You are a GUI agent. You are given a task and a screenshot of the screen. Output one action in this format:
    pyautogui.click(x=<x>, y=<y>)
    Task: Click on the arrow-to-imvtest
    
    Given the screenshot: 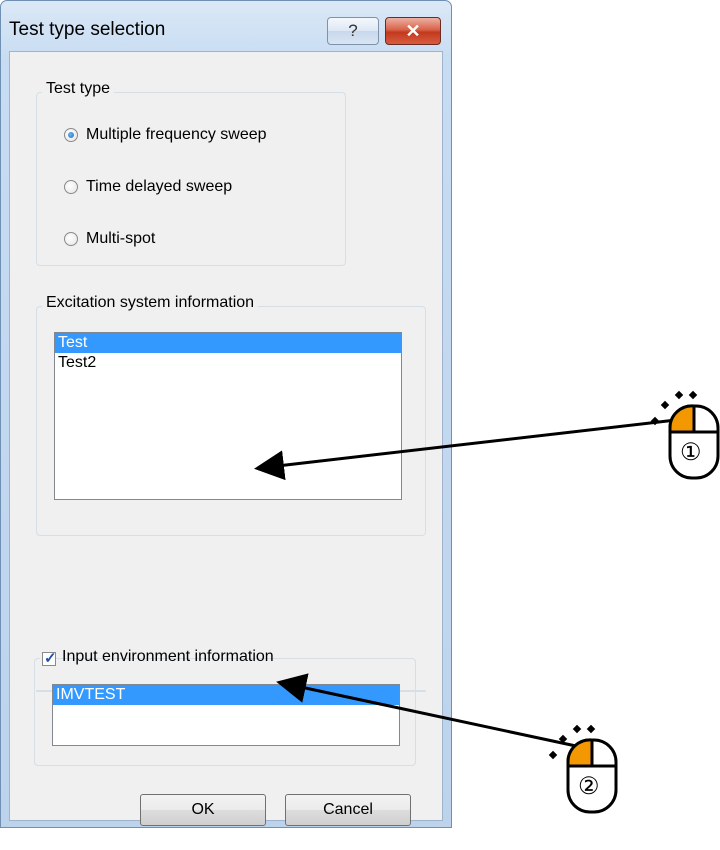 What is the action you would take?
    pyautogui.click(x=426, y=710)
    